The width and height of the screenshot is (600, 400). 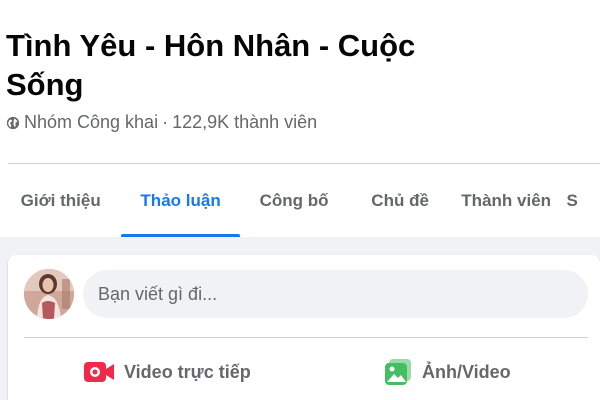 What do you see at coordinates (306, 337) in the screenshot?
I see `composer-divider` at bounding box center [306, 337].